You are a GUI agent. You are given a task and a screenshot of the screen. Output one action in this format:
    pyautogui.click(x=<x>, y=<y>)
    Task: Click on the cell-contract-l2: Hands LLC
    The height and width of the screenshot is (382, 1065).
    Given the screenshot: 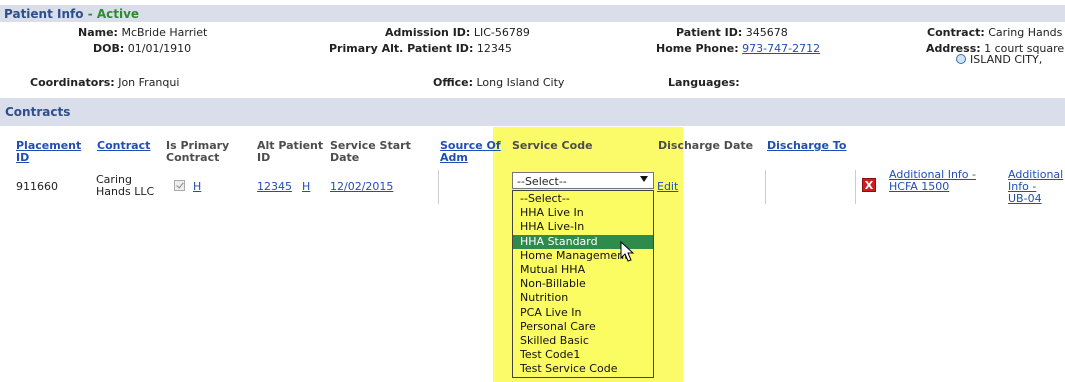 What is the action you would take?
    pyautogui.click(x=125, y=191)
    